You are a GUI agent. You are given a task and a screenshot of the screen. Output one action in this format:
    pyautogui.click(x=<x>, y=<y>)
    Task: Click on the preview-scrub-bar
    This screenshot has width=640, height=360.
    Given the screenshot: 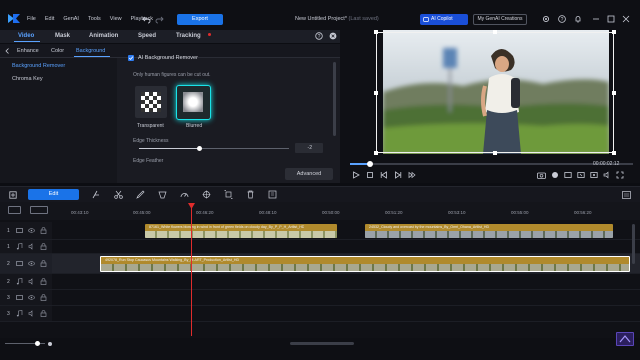 What is the action you would take?
    pyautogui.click(x=491, y=164)
    